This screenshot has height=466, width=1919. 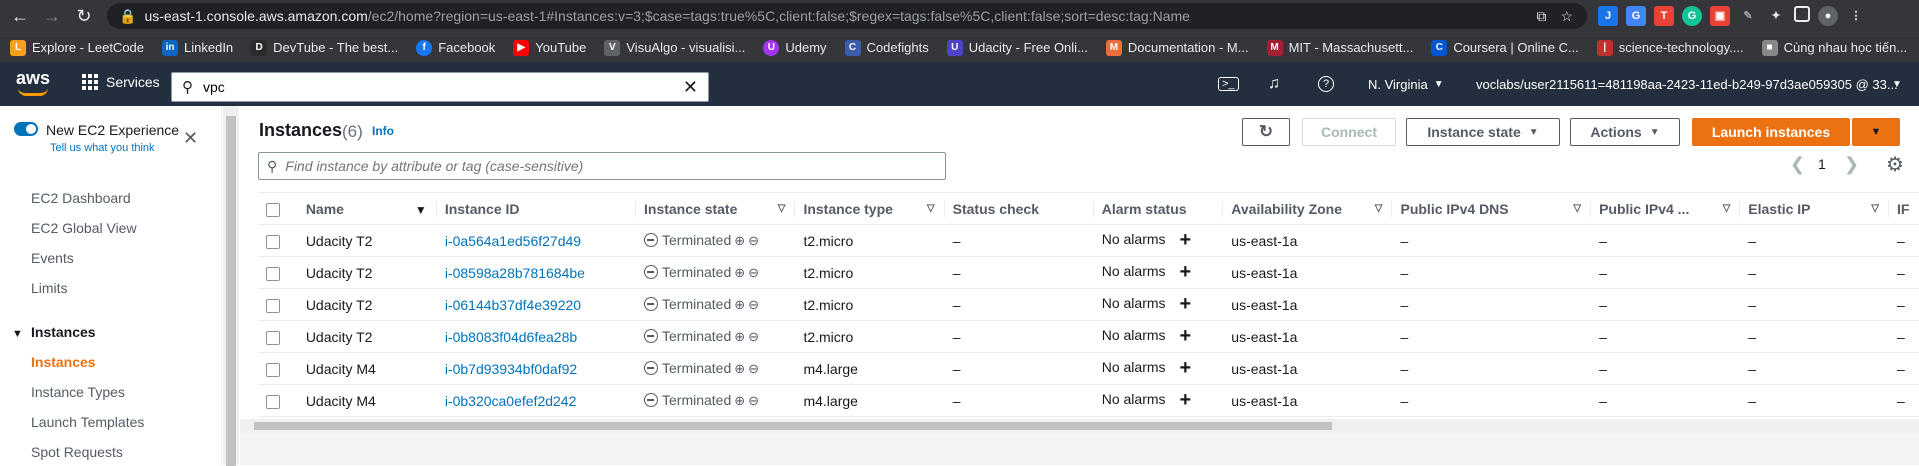 What do you see at coordinates (1483, 132) in the screenshot?
I see `instance-state-button: Instance state ▼` at bounding box center [1483, 132].